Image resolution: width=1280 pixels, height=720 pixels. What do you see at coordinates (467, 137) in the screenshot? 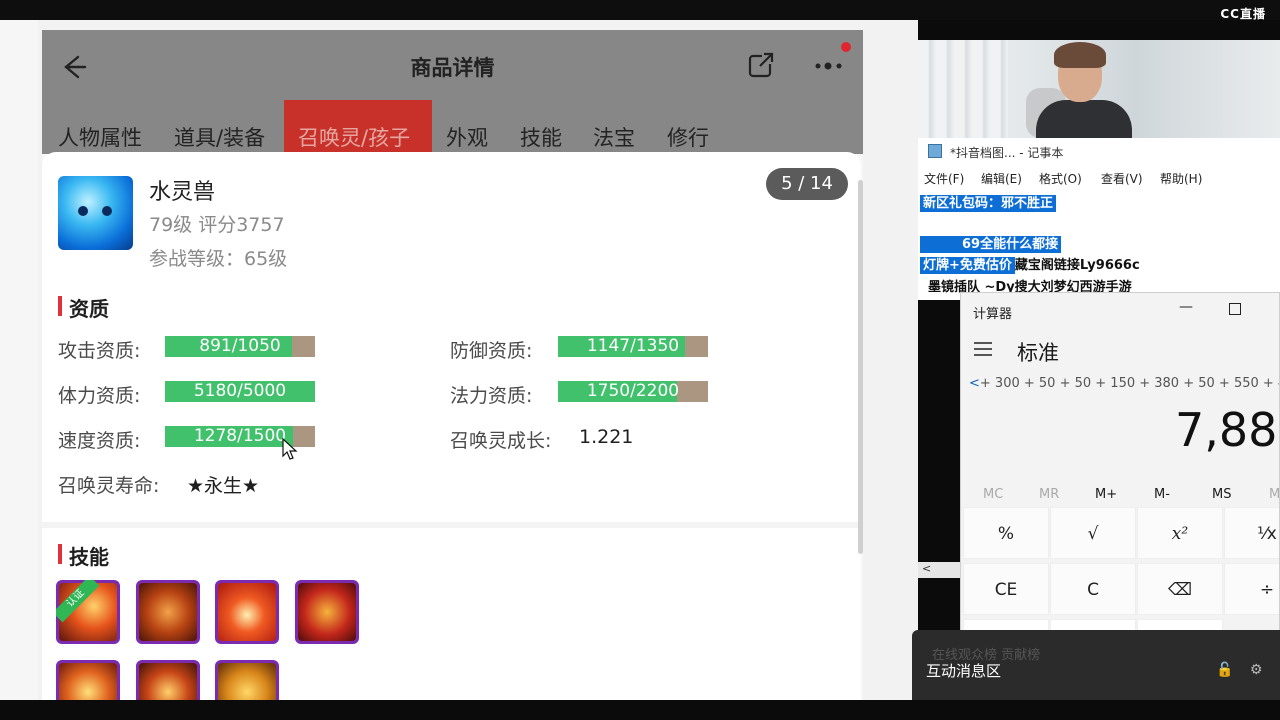
I see `tab-appearance: 外观` at bounding box center [467, 137].